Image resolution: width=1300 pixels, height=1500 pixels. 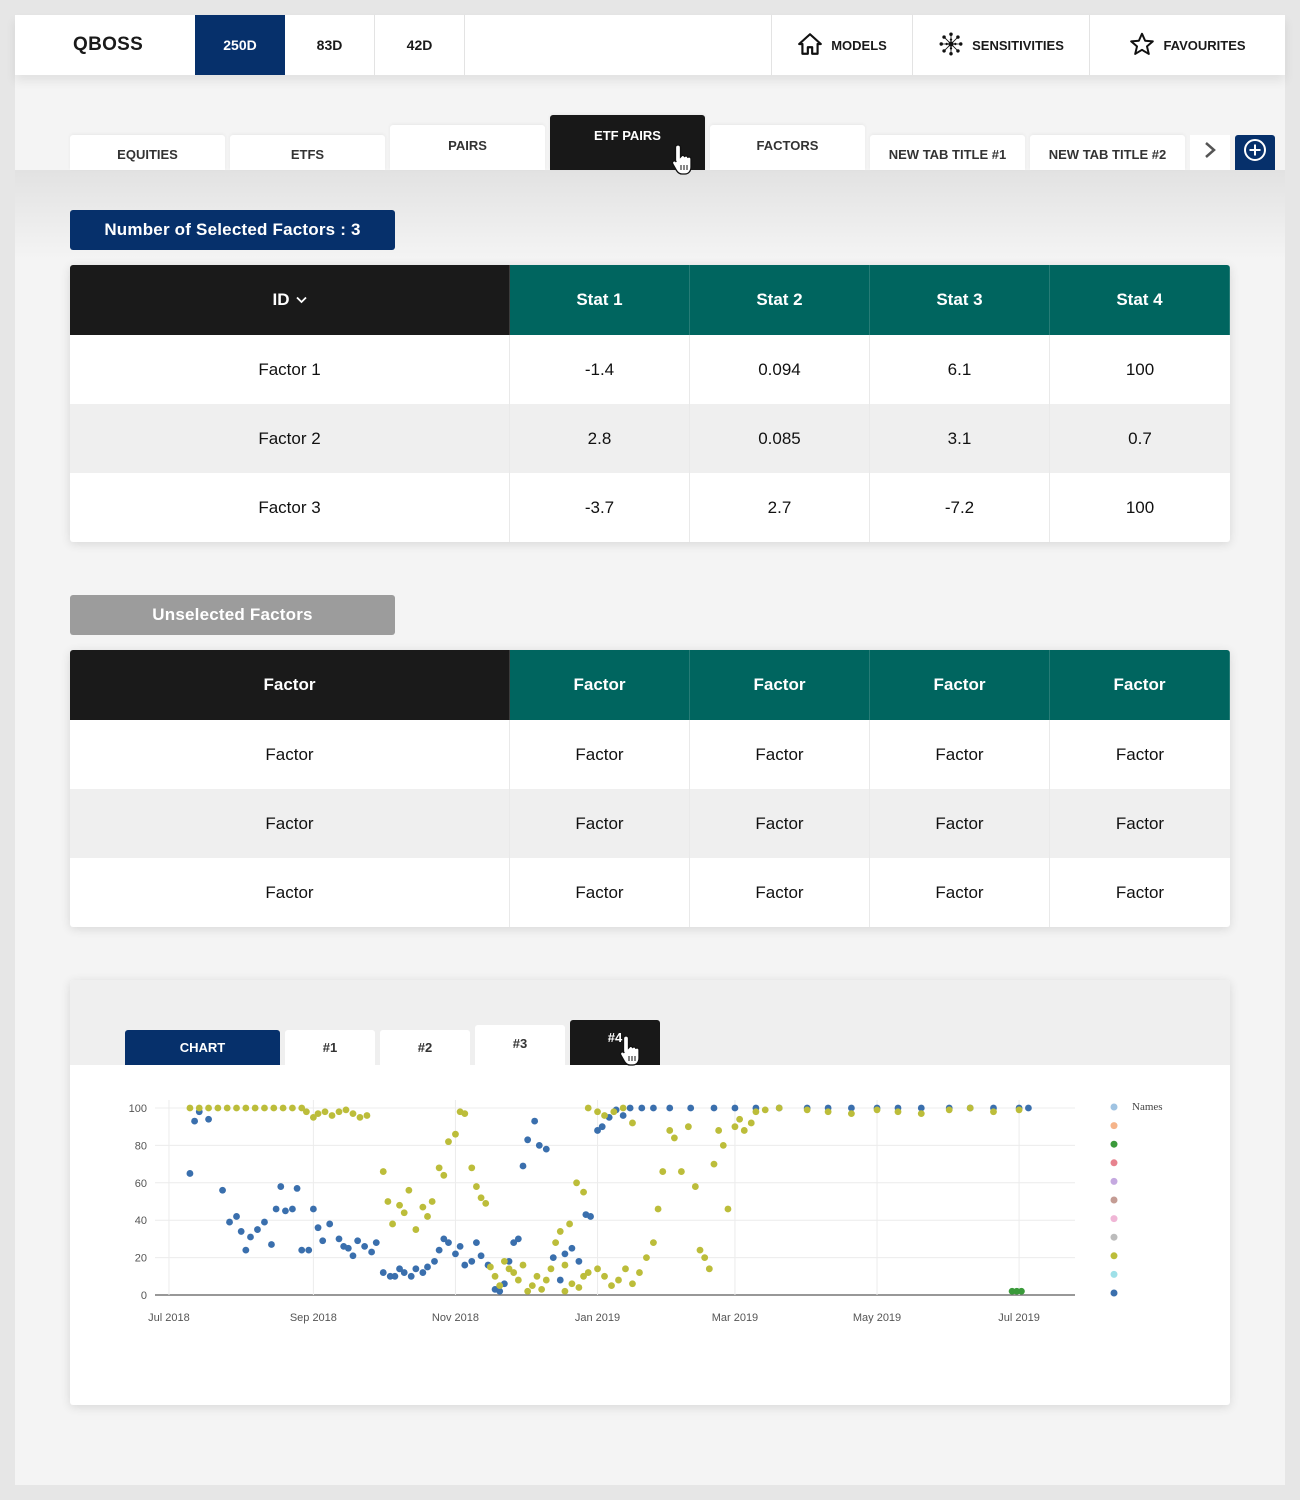 I want to click on stat-cell: 0.094, so click(x=780, y=369).